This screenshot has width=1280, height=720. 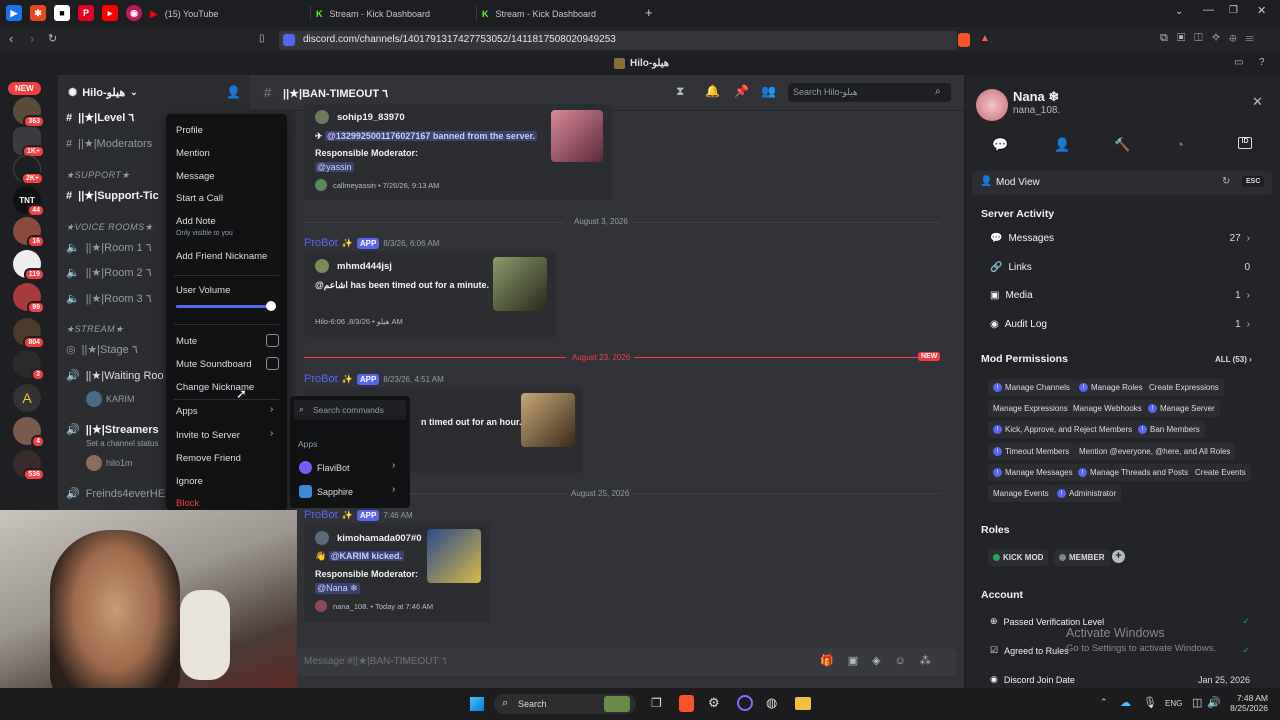 I want to click on menu-item-add-friend-nickname: Add Friend Nickname, so click(x=221, y=256).